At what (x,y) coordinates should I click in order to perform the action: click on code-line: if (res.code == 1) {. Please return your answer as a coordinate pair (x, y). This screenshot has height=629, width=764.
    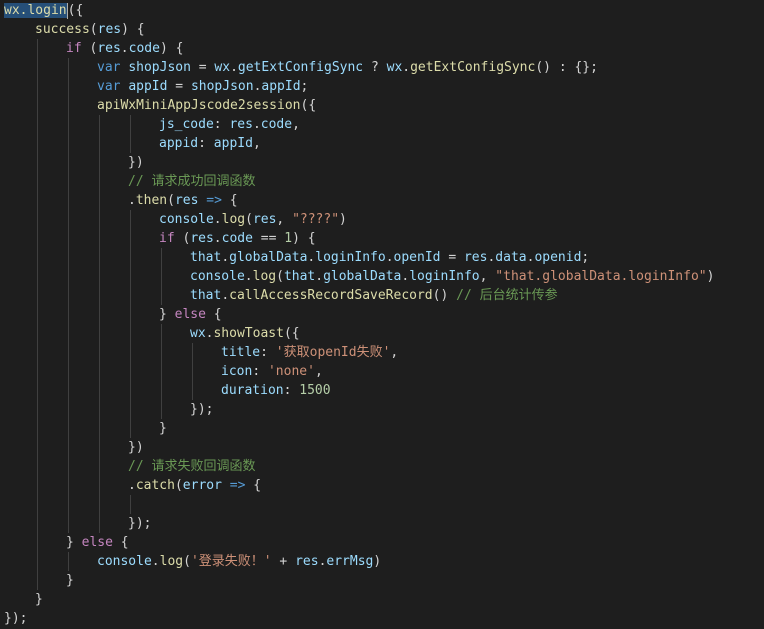
    Looking at the image, I should click on (237, 238).